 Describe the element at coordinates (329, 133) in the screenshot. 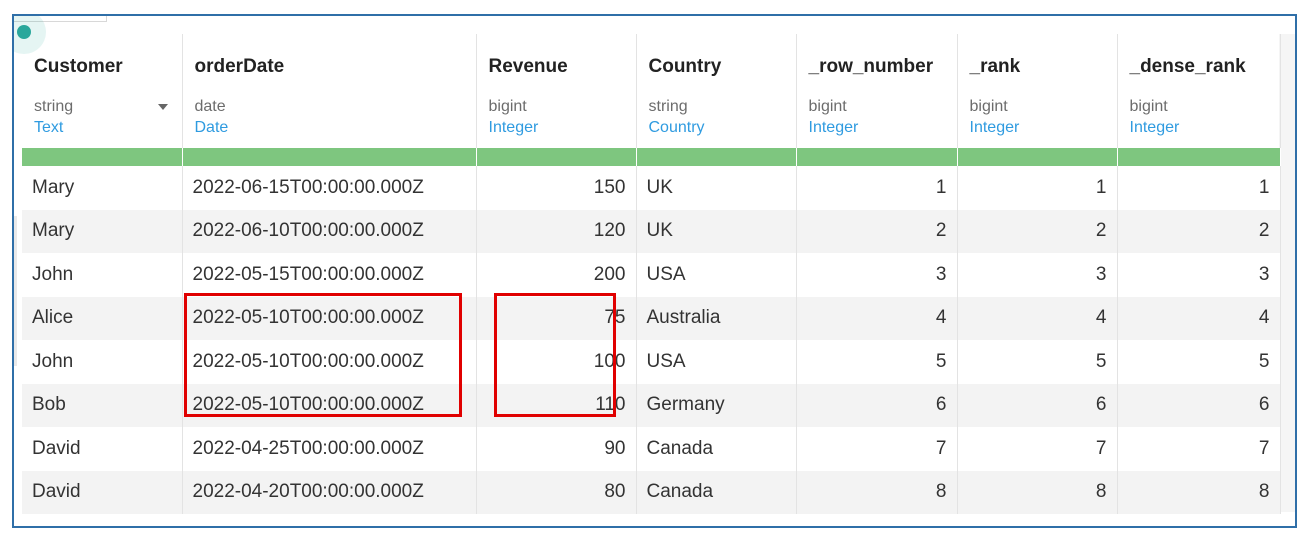

I see `semantic-type-link: Date` at that location.